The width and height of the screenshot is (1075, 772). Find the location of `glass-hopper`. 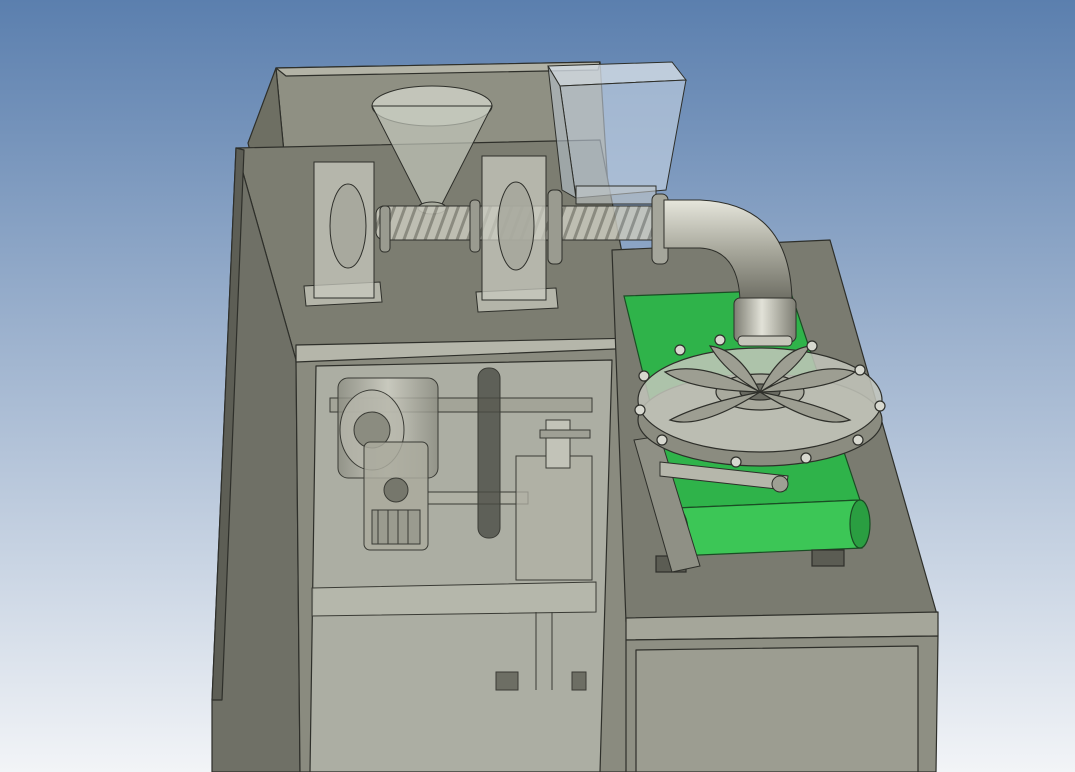

glass-hopper is located at coordinates (617, 133).